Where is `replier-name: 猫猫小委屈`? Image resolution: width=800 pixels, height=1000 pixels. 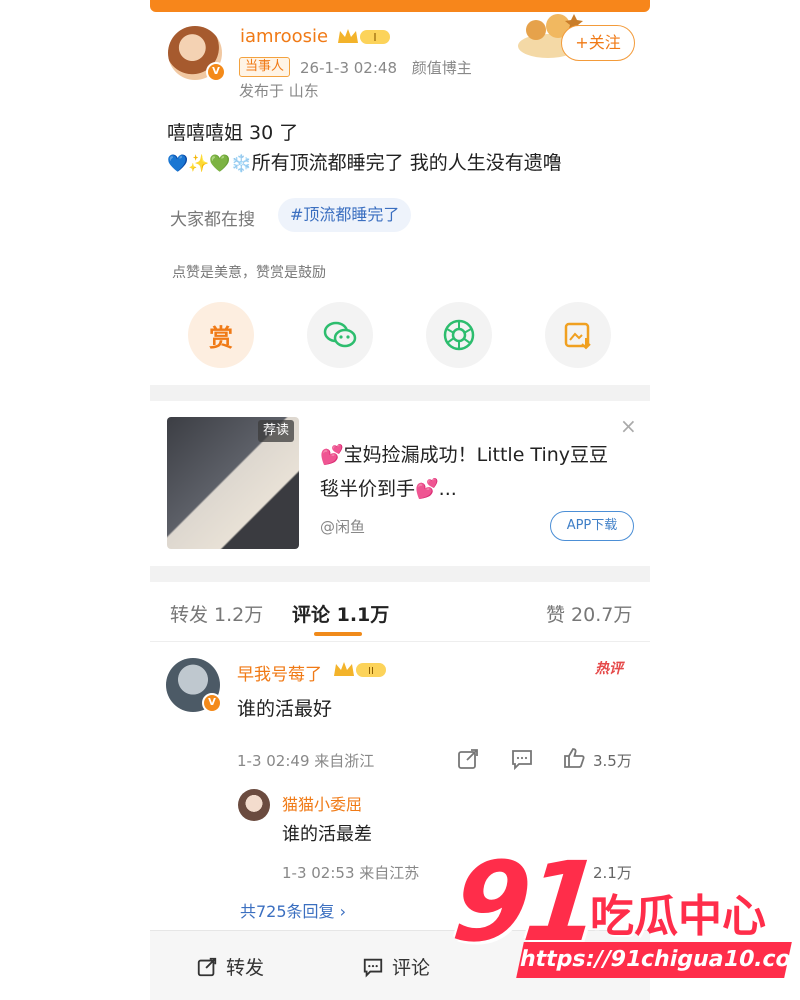 replier-name: 猫猫小委屈 is located at coordinates (322, 803).